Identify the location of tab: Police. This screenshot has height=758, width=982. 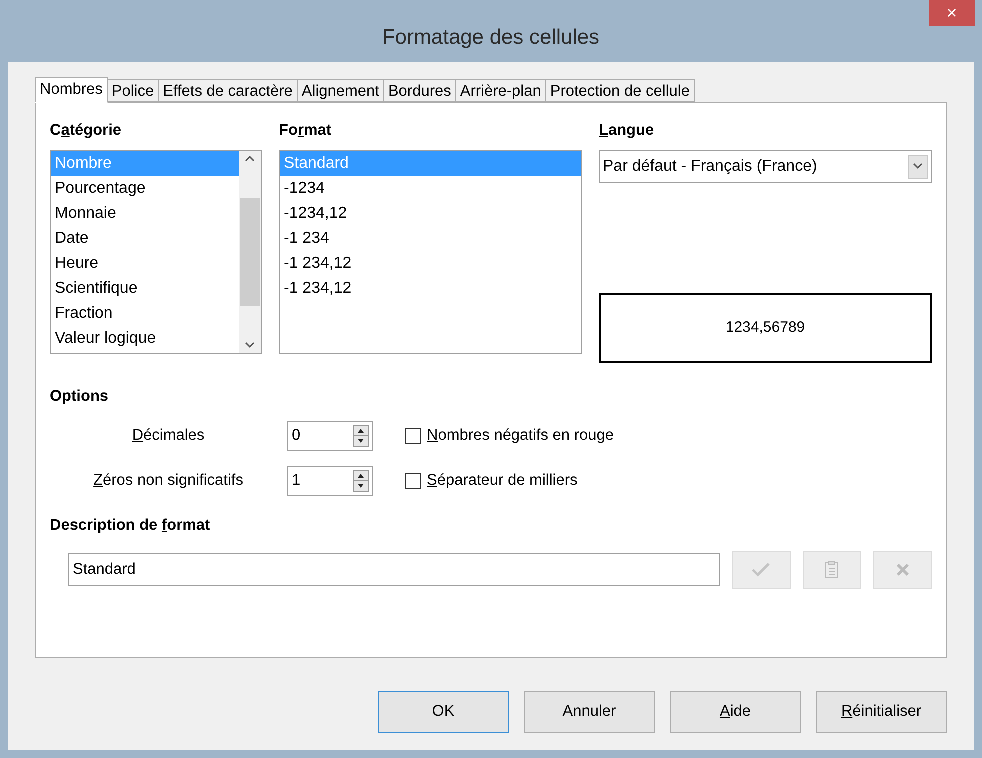
(133, 90).